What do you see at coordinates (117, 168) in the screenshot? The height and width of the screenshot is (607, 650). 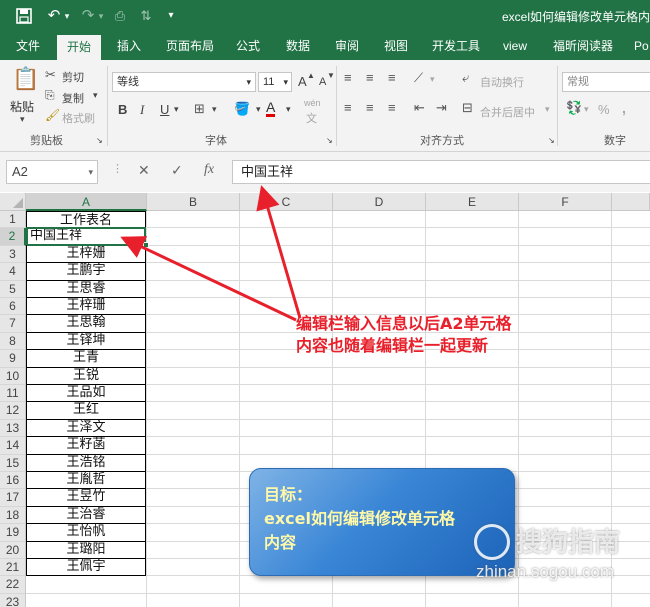 I see `formula-bar-resize-icon: ⋮` at bounding box center [117, 168].